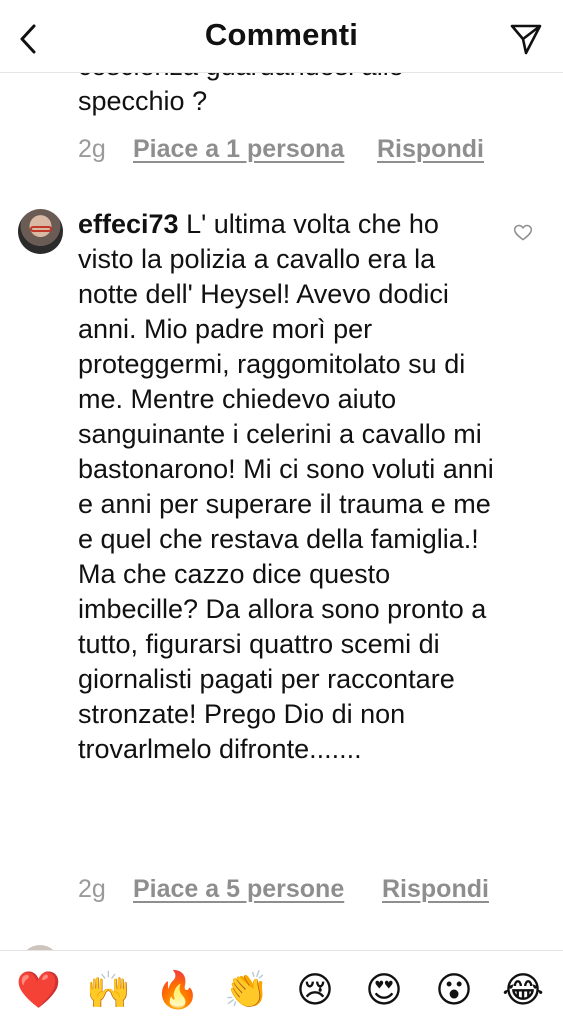 The height and width of the screenshot is (1025, 563). What do you see at coordinates (526, 39) in the screenshot?
I see `paper-plane-icon` at bounding box center [526, 39].